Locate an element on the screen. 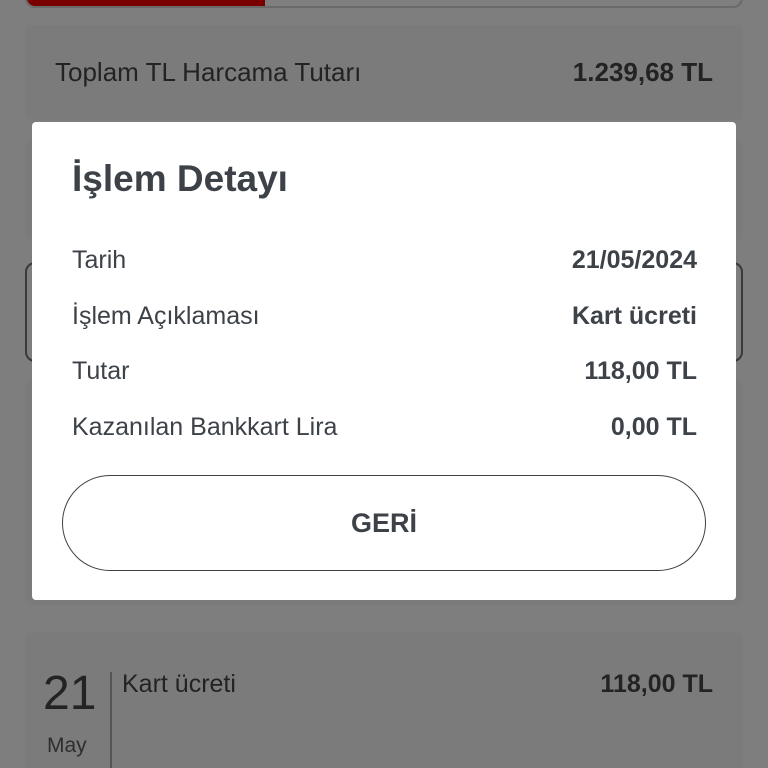  transaction-day: 21 is located at coordinates (70, 693).